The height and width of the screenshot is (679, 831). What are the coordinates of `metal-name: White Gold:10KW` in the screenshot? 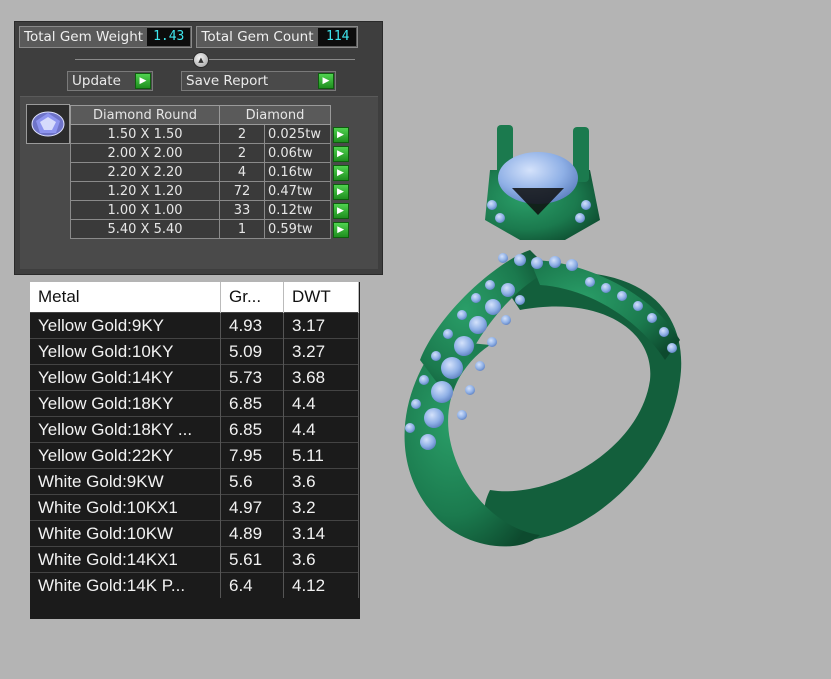 It's located at (125, 533).